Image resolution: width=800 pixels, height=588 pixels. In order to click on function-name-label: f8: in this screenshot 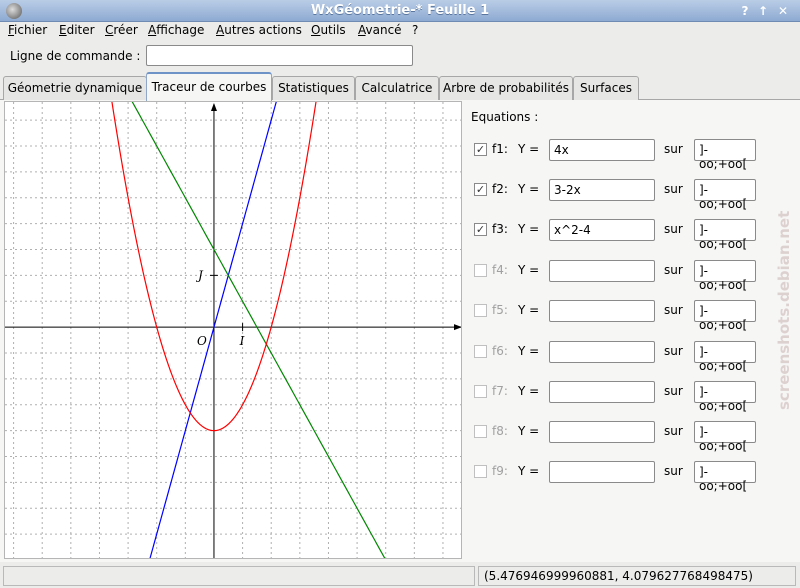, I will do `click(500, 431)`.